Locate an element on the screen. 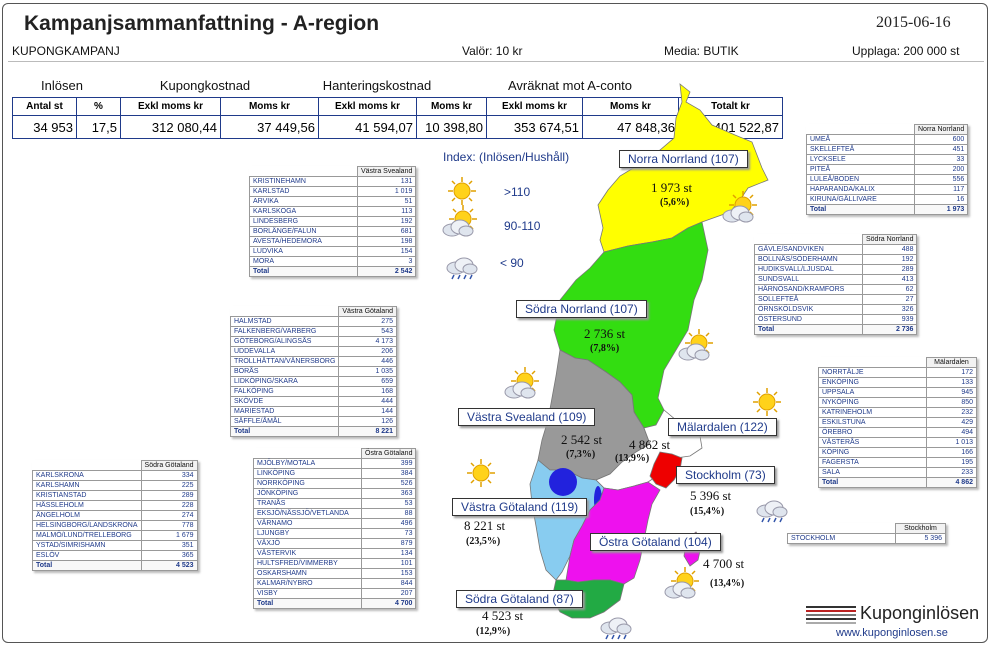  area-name: GÄVLE/SANDVIKEN is located at coordinates (808, 249).